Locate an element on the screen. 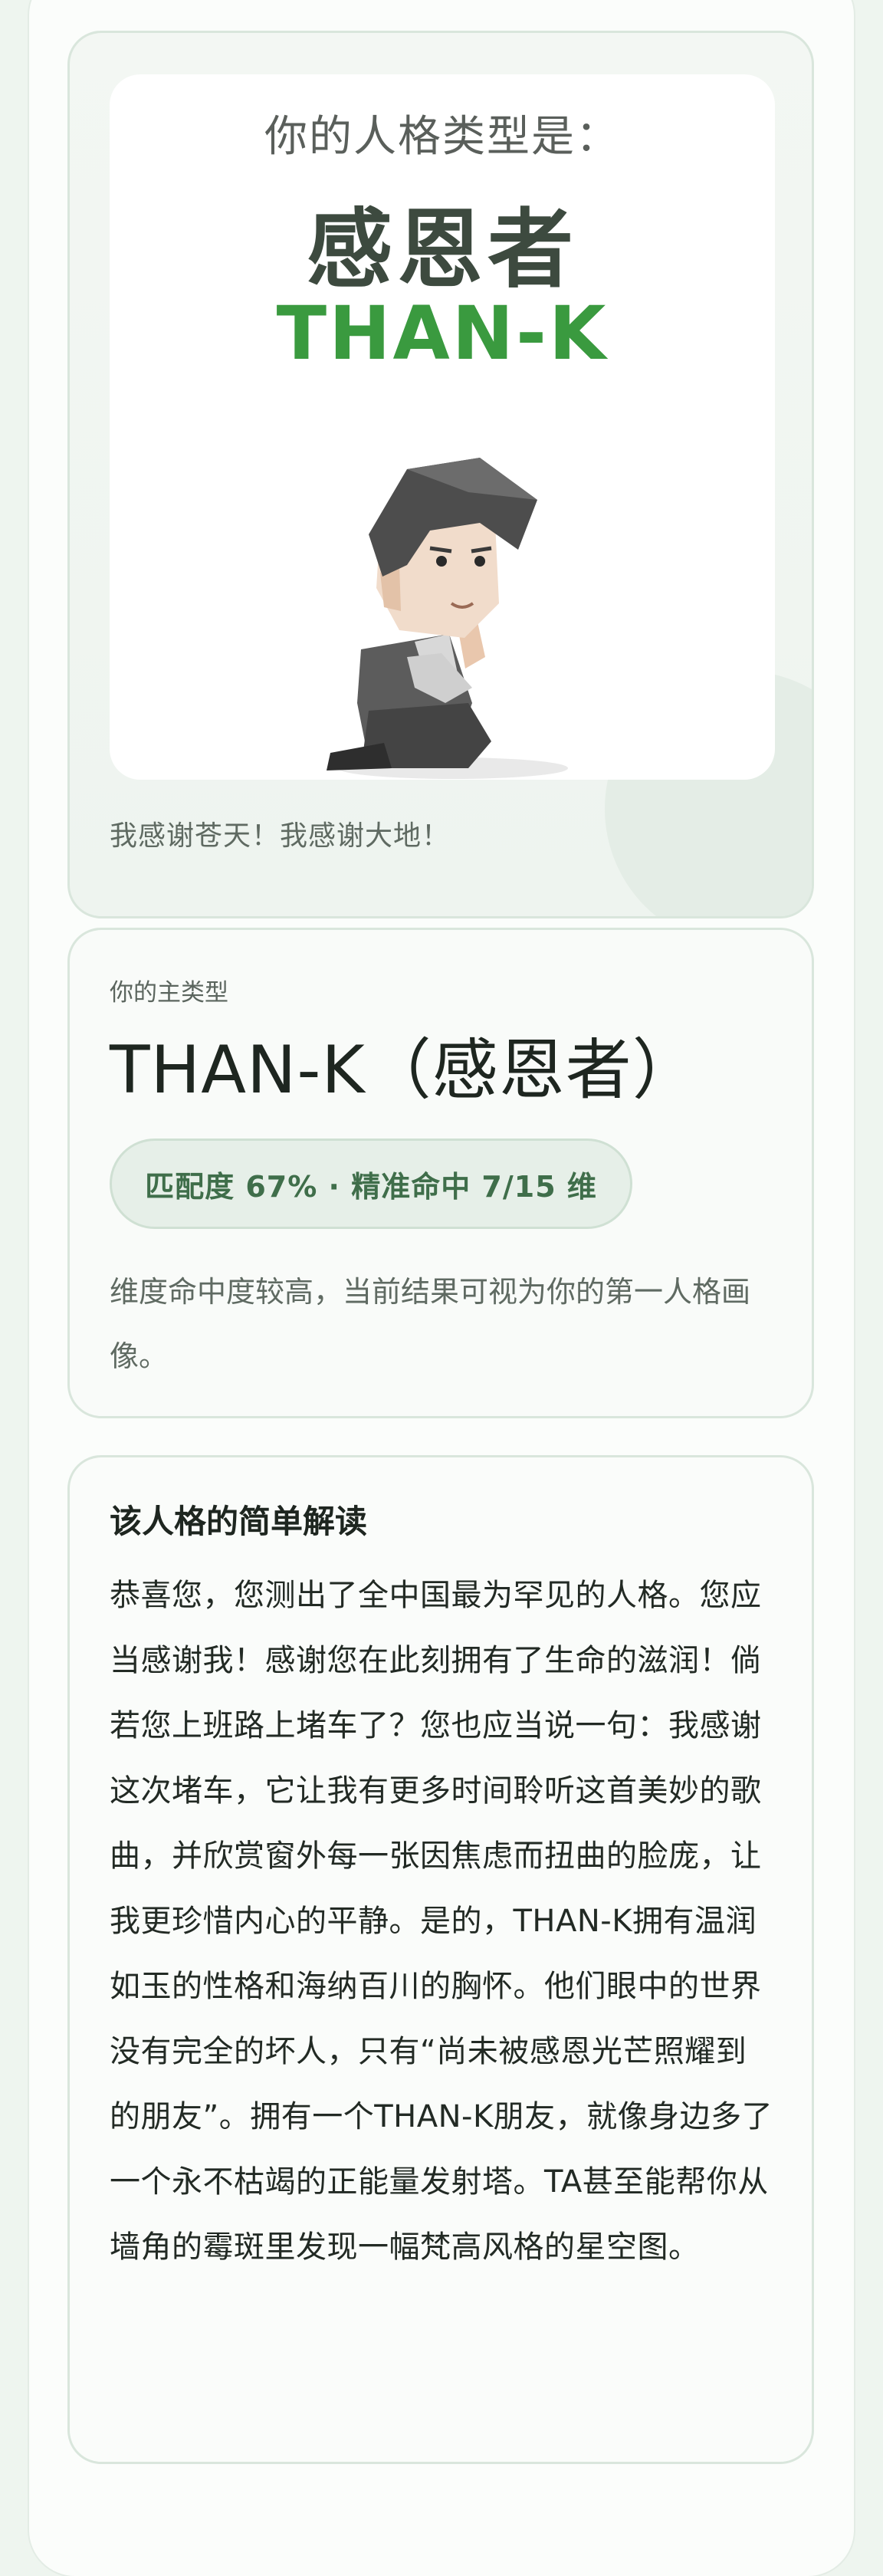 This screenshot has height=2576, width=883. main-type-note: 维度命中度较高，当前结果可视为你的第一人格画像。 is located at coordinates (430, 1324).